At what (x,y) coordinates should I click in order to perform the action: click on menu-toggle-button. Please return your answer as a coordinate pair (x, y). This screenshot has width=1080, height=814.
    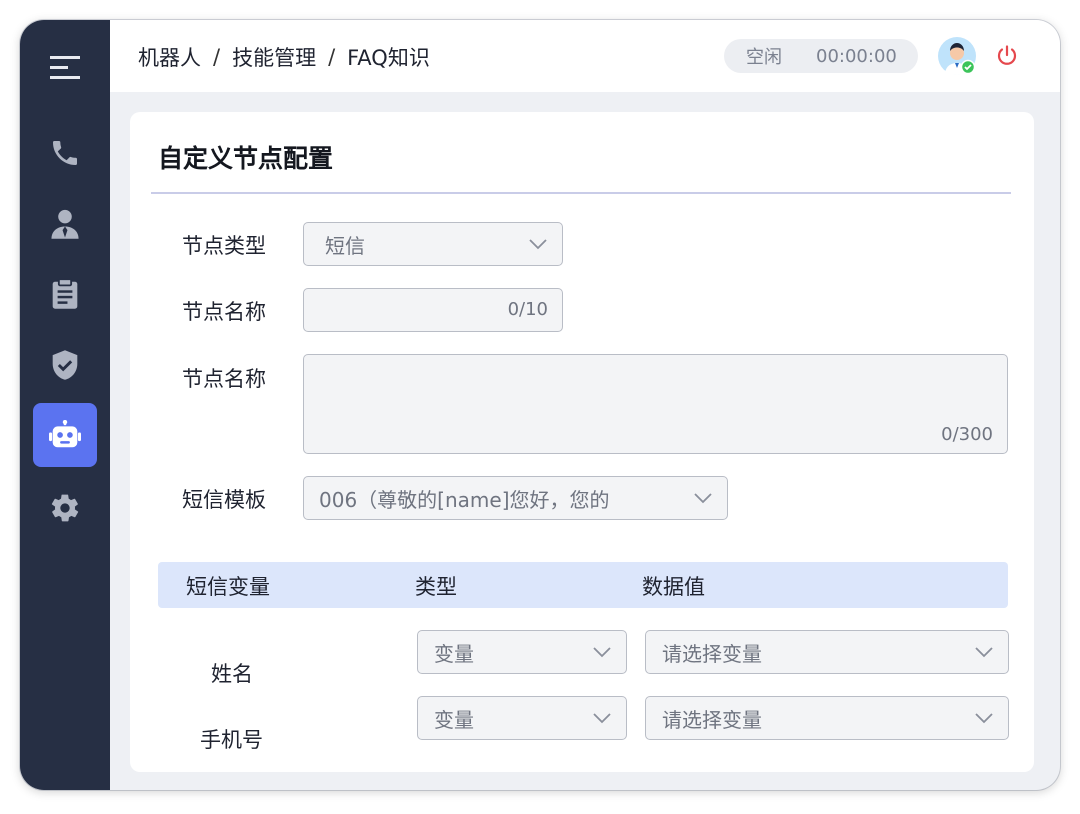
    Looking at the image, I should click on (65, 68).